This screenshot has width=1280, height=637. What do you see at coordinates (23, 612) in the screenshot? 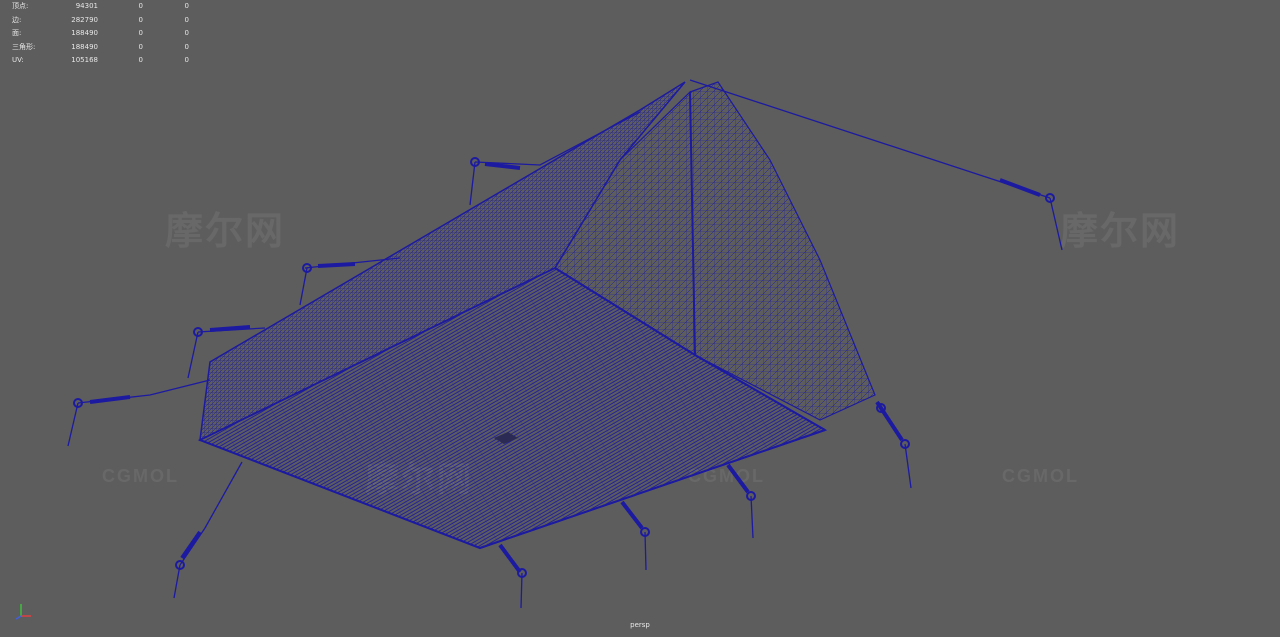
I see `axis-gizmo-icon` at bounding box center [23, 612].